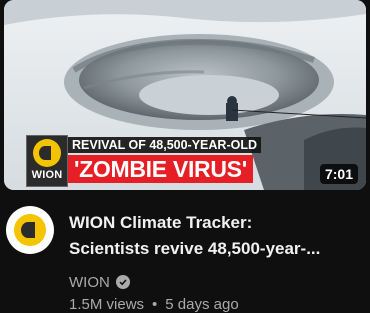 The width and height of the screenshot is (370, 313). I want to click on logo-text: WION, so click(47, 175).